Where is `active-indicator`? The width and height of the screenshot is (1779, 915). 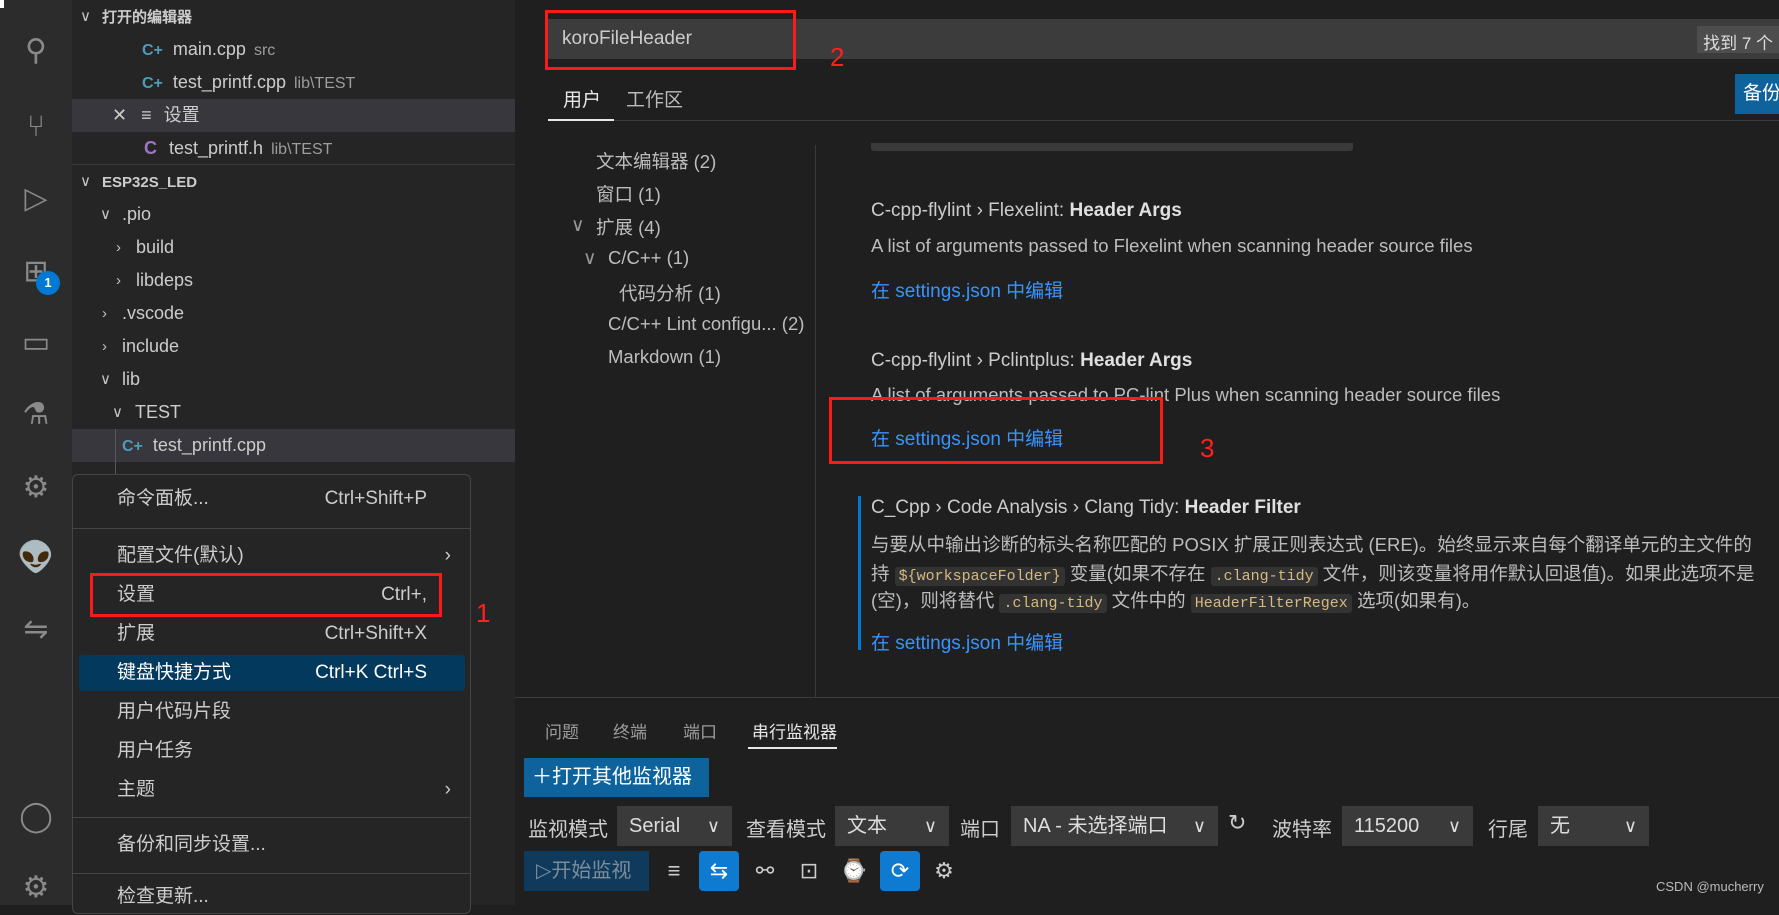
active-indicator is located at coordinates (2, 4).